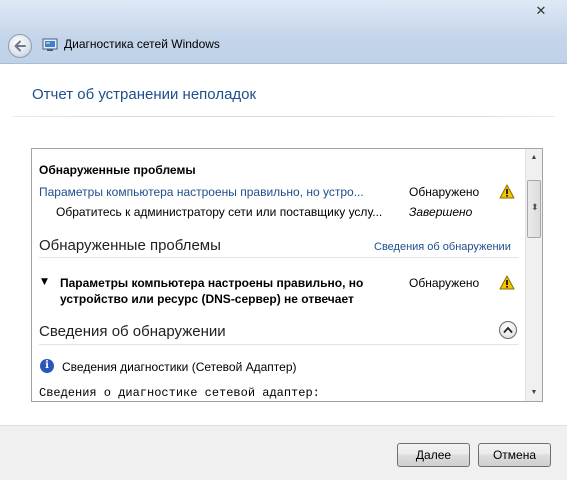  I want to click on footer: Далее Отмена, so click(283, 452).